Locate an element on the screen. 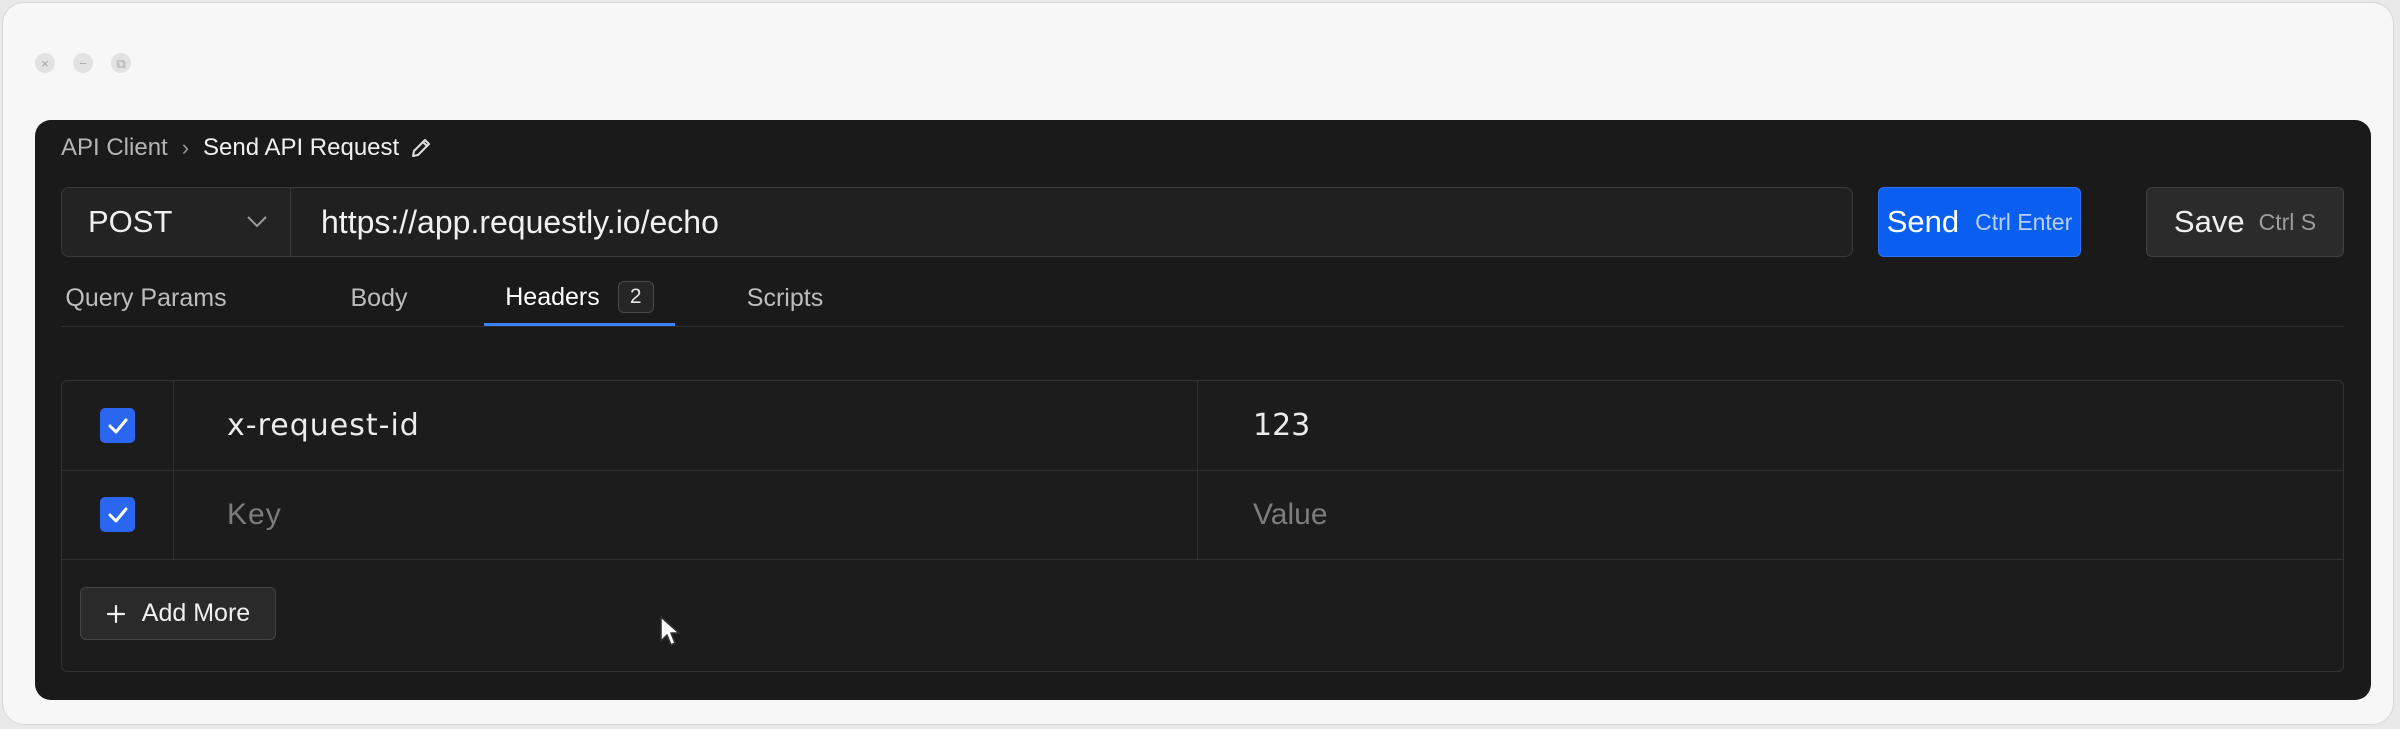  chevron-down-icon is located at coordinates (257, 222).